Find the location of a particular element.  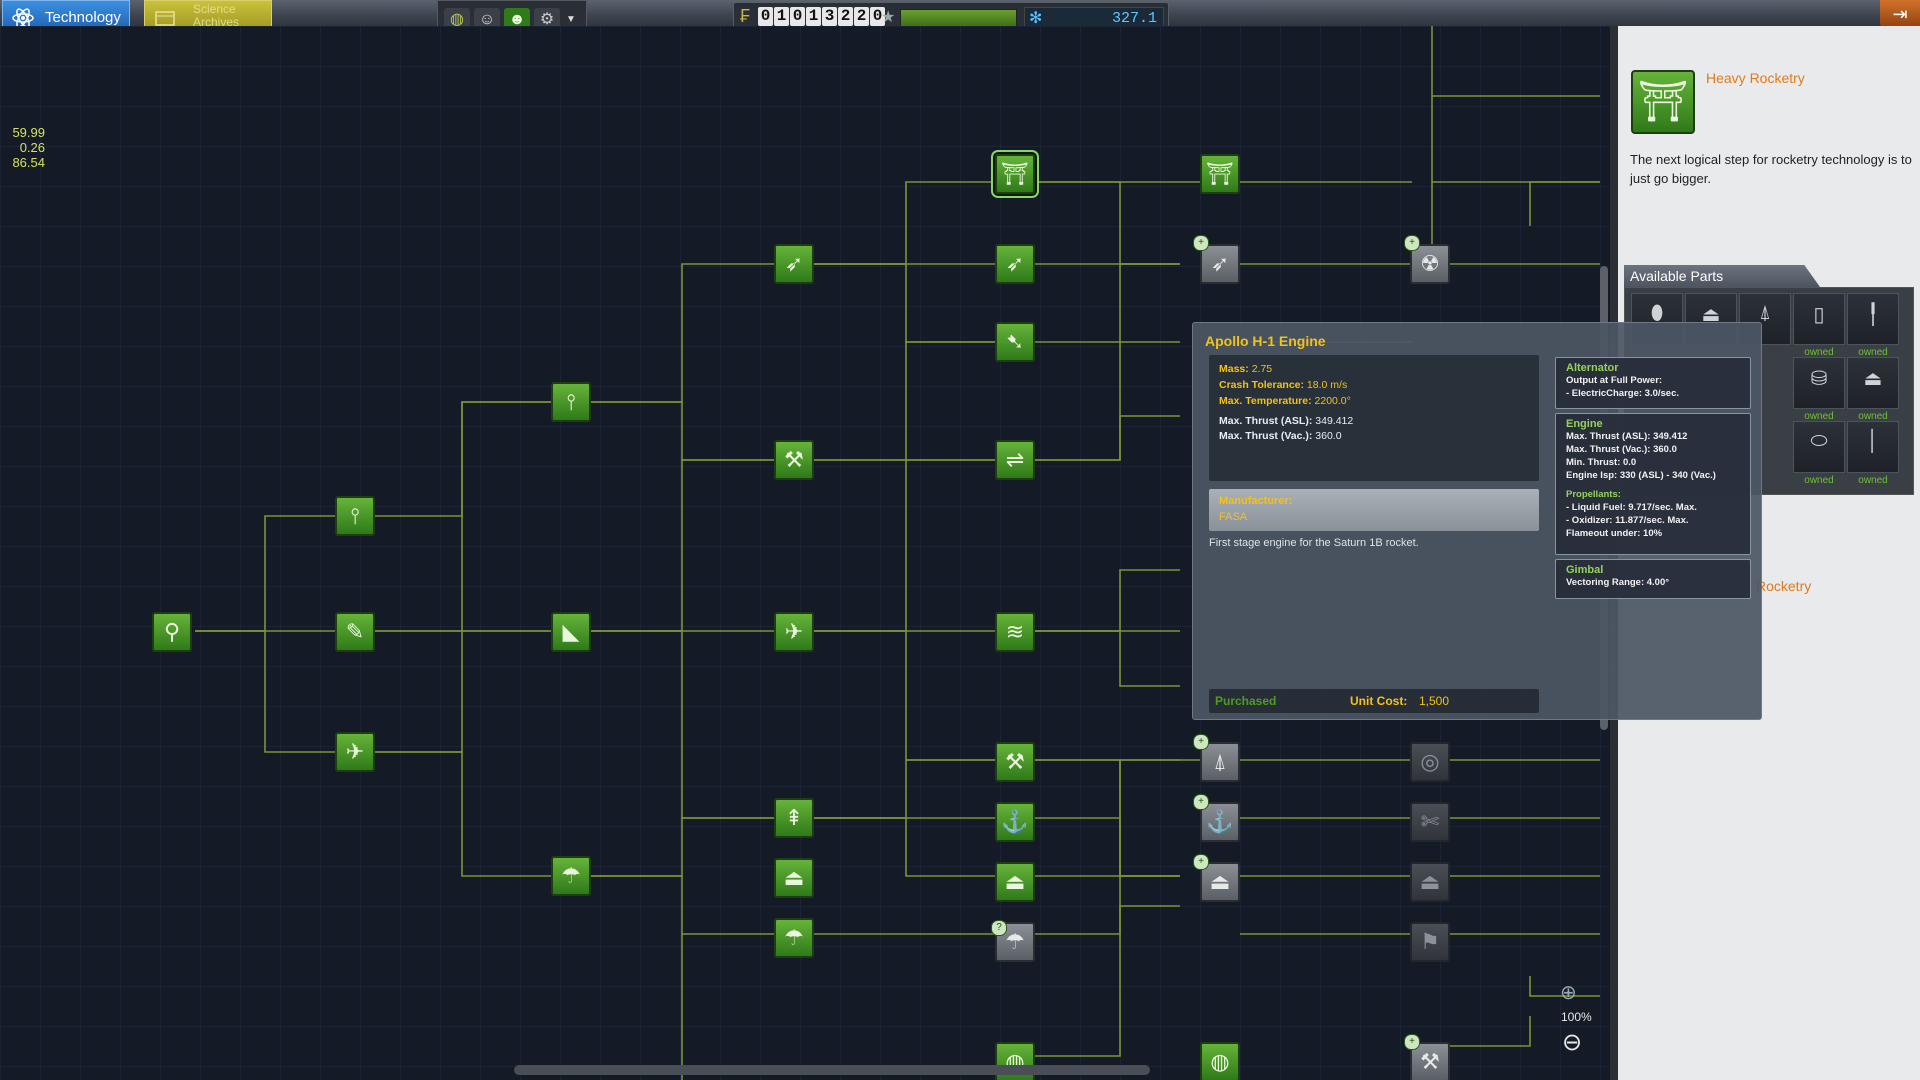

unit-cost-label: Unit Cost: is located at coordinates (1379, 701).